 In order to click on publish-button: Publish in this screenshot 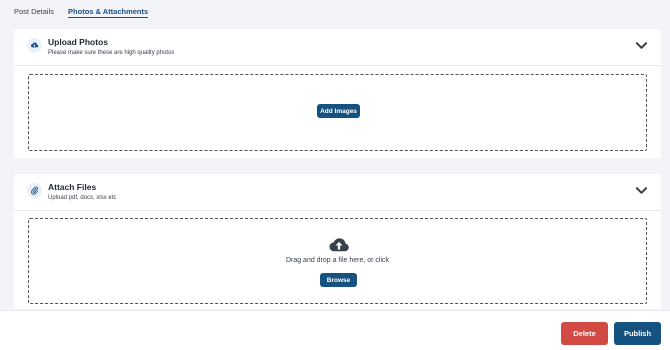, I will do `click(637, 333)`.